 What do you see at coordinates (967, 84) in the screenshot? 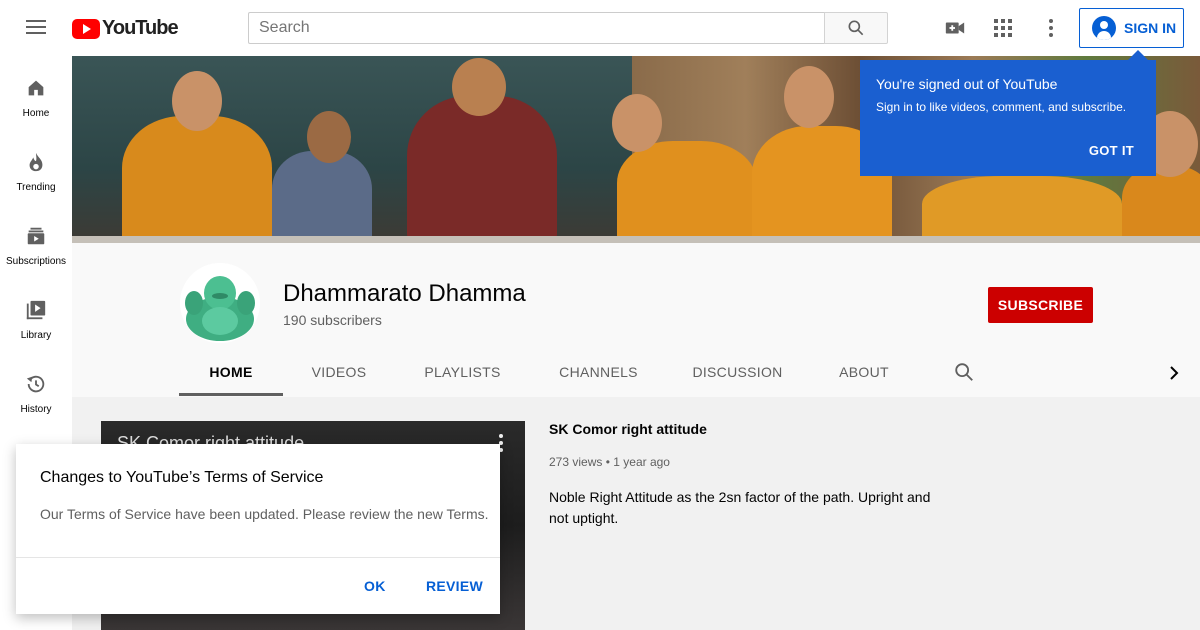
I see `tooltip-title: You're signed out of YouTube` at bounding box center [967, 84].